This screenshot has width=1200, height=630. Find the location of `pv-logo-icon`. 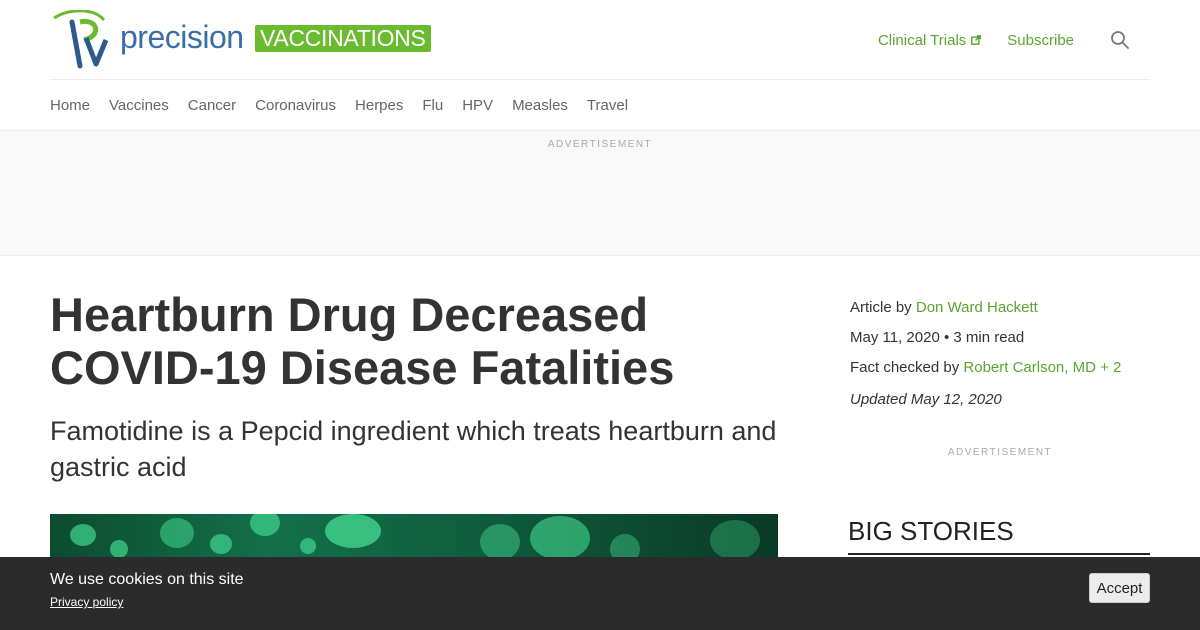

pv-logo-icon is located at coordinates (81, 39).